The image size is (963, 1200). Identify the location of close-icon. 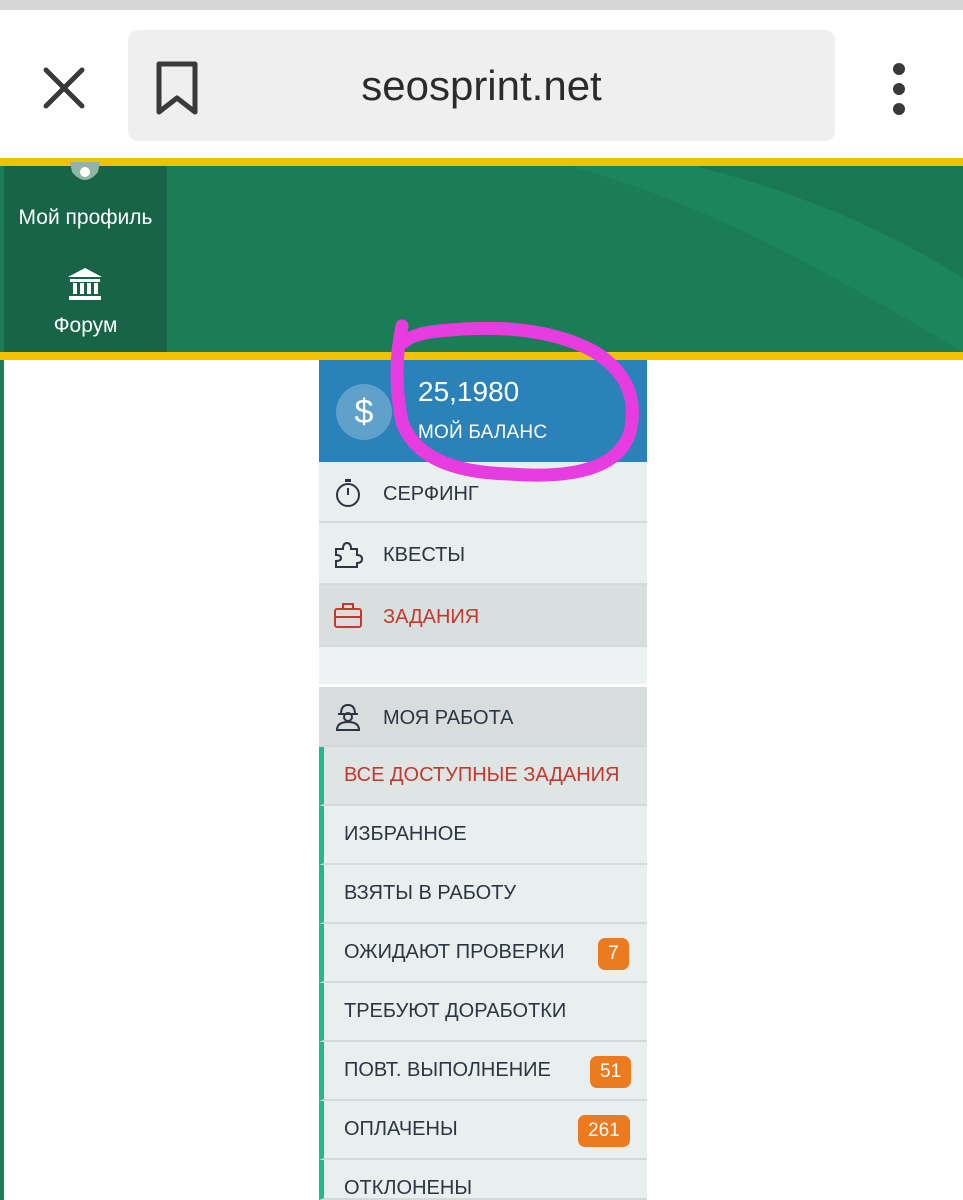
(64, 88).